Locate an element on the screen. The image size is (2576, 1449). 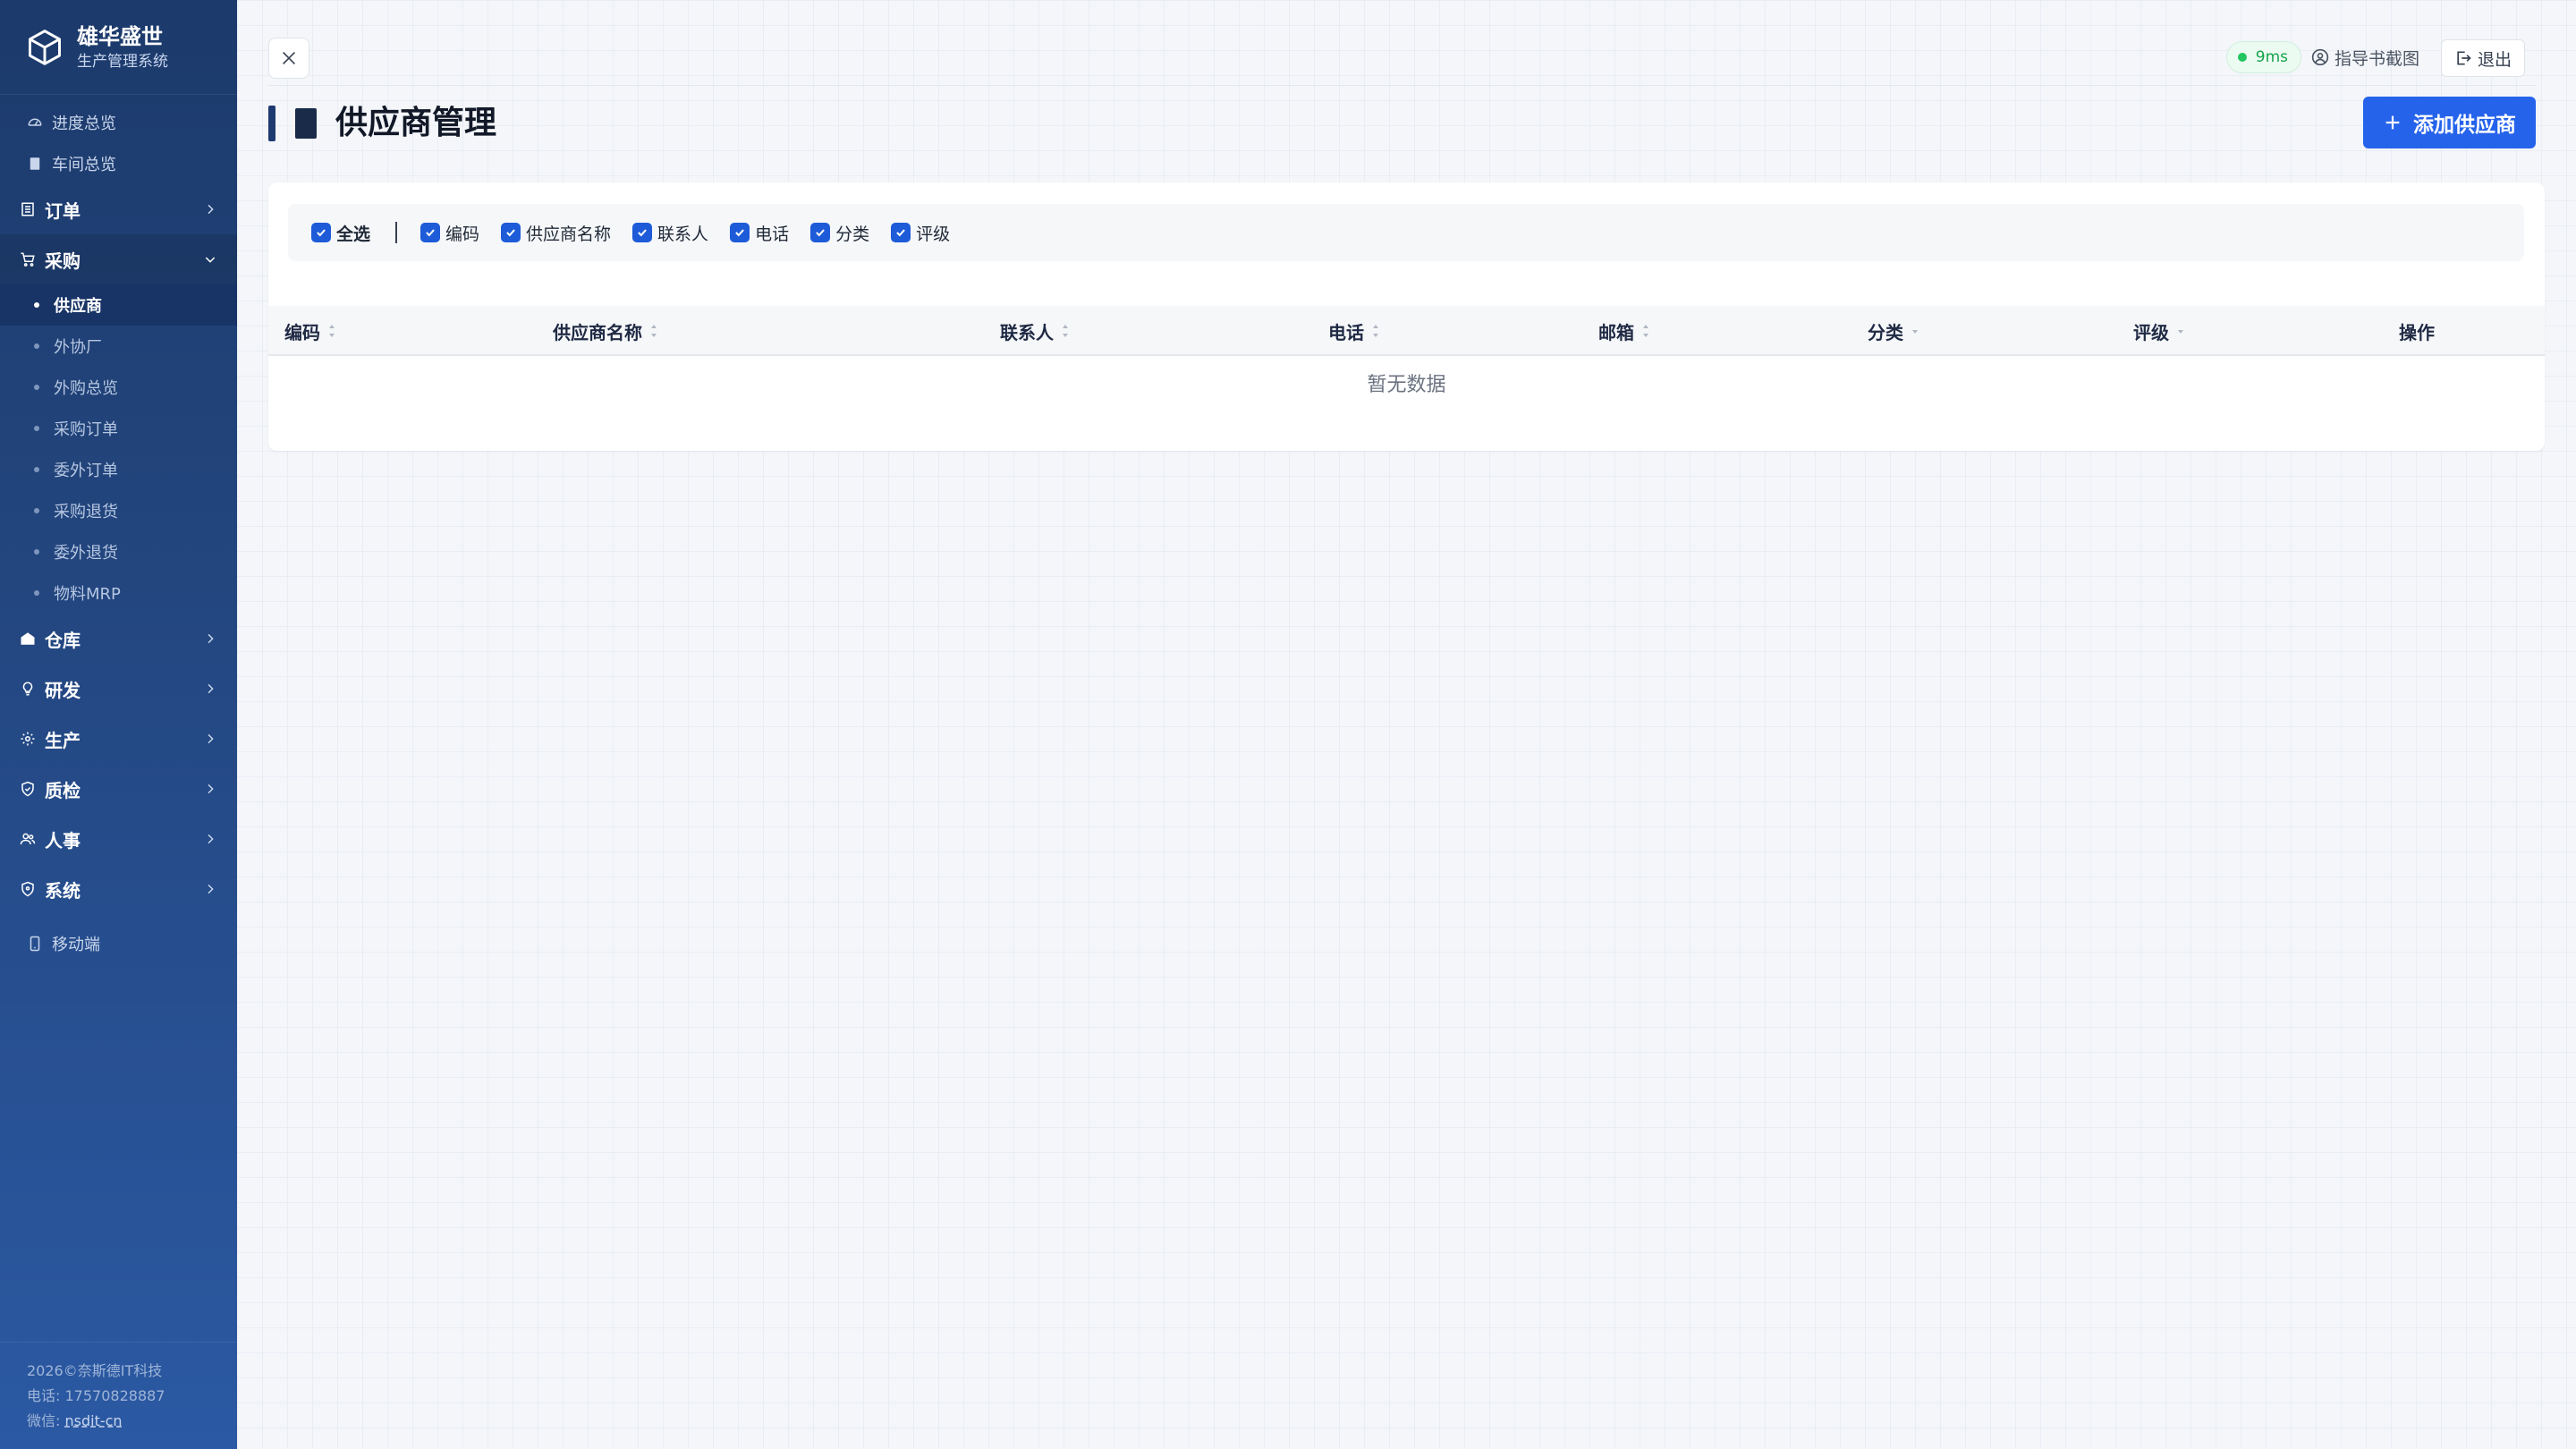
sidebar-item-label: 移动端 is located at coordinates (76, 945).